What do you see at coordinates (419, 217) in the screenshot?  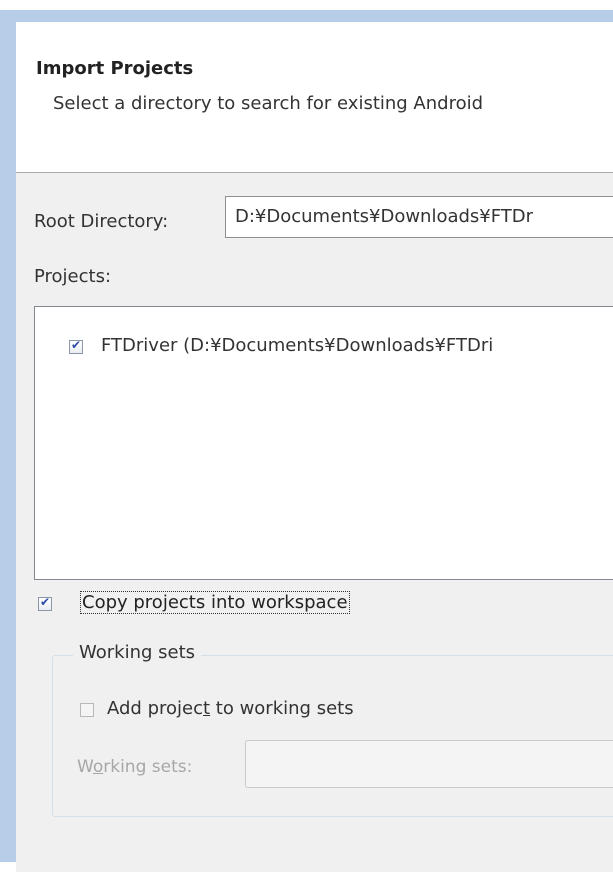 I see `root-directory-input: D:¥Documents¥Downloads¥FTDr` at bounding box center [419, 217].